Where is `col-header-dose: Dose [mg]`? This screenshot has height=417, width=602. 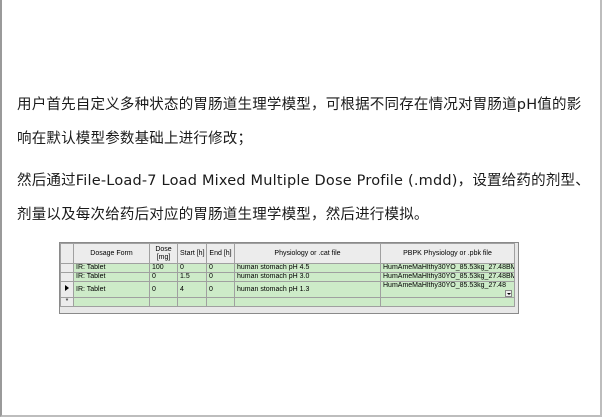 col-header-dose: Dose [mg] is located at coordinates (163, 253).